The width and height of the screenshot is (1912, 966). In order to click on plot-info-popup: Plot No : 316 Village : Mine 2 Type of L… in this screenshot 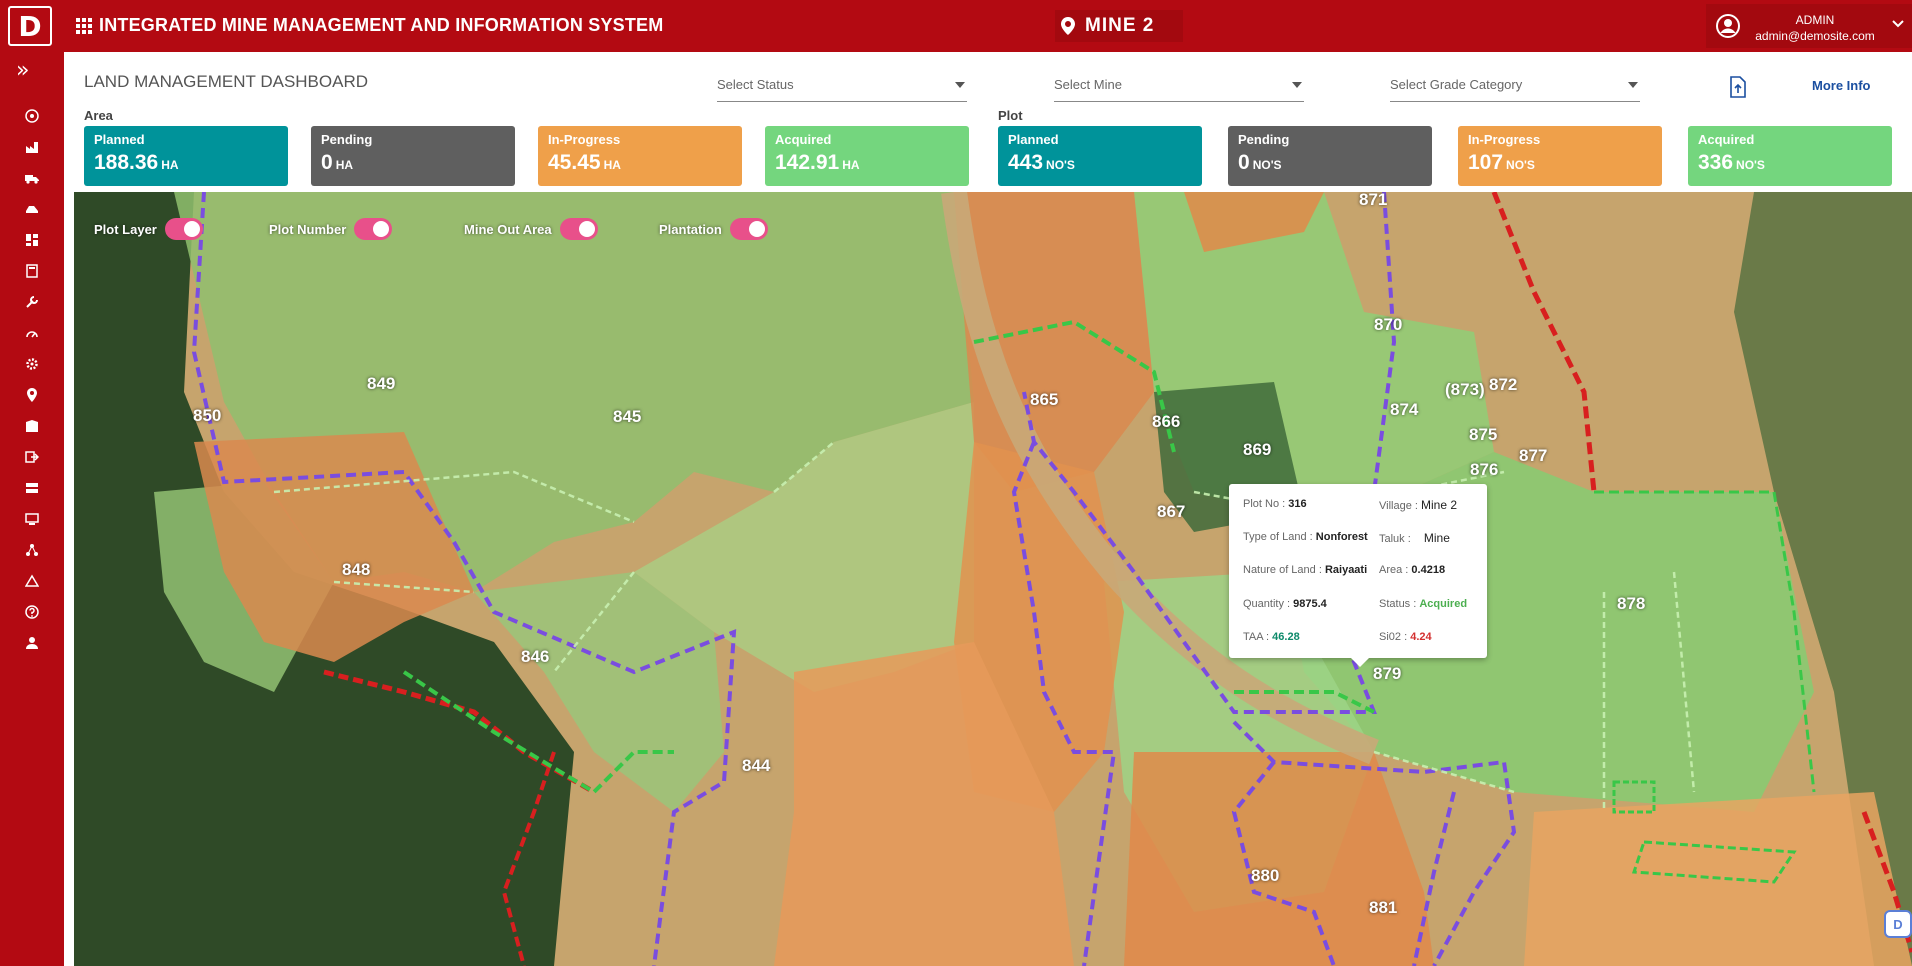, I will do `click(1358, 575)`.